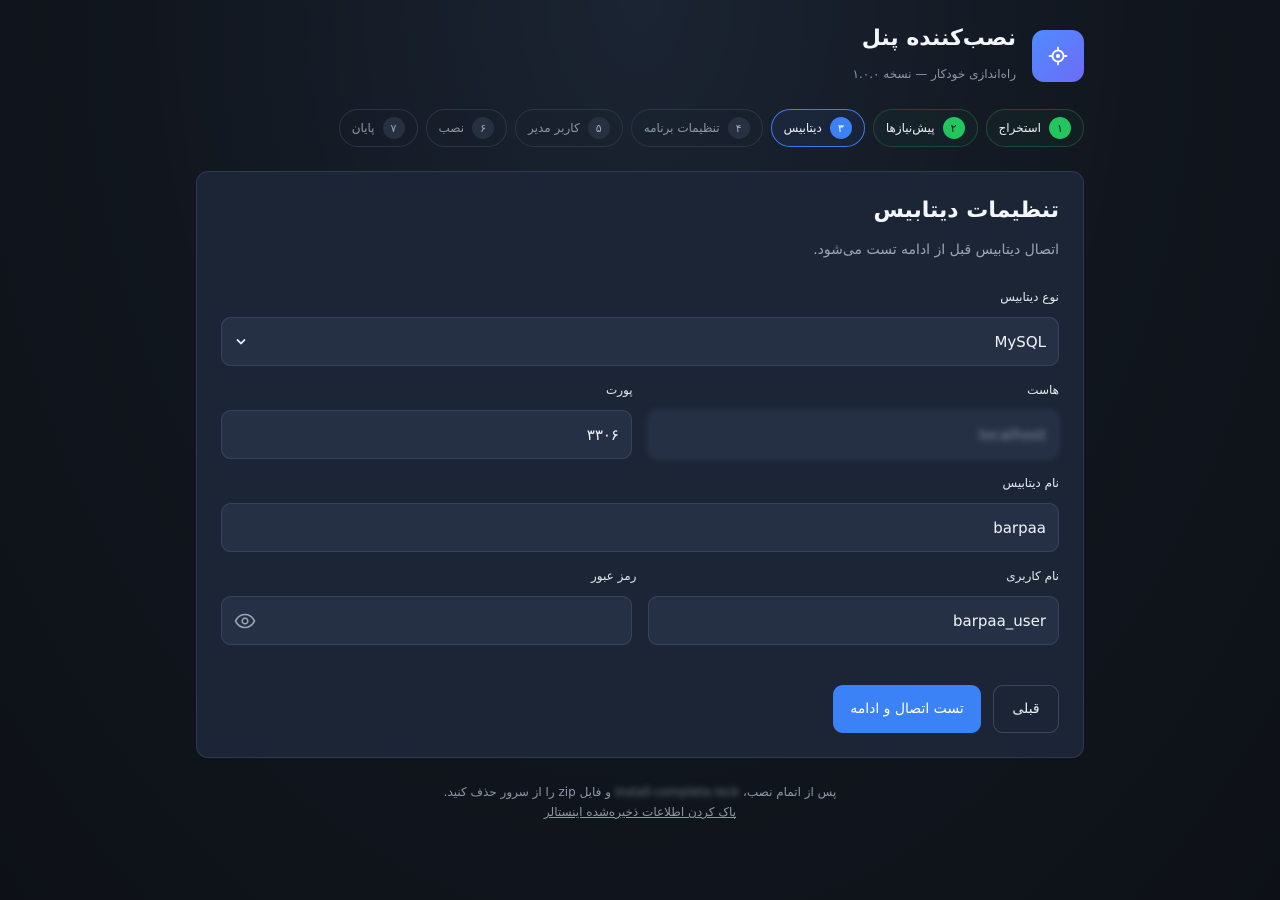  What do you see at coordinates (614, 576) in the screenshot?
I see `password-label: رمز عبور` at bounding box center [614, 576].